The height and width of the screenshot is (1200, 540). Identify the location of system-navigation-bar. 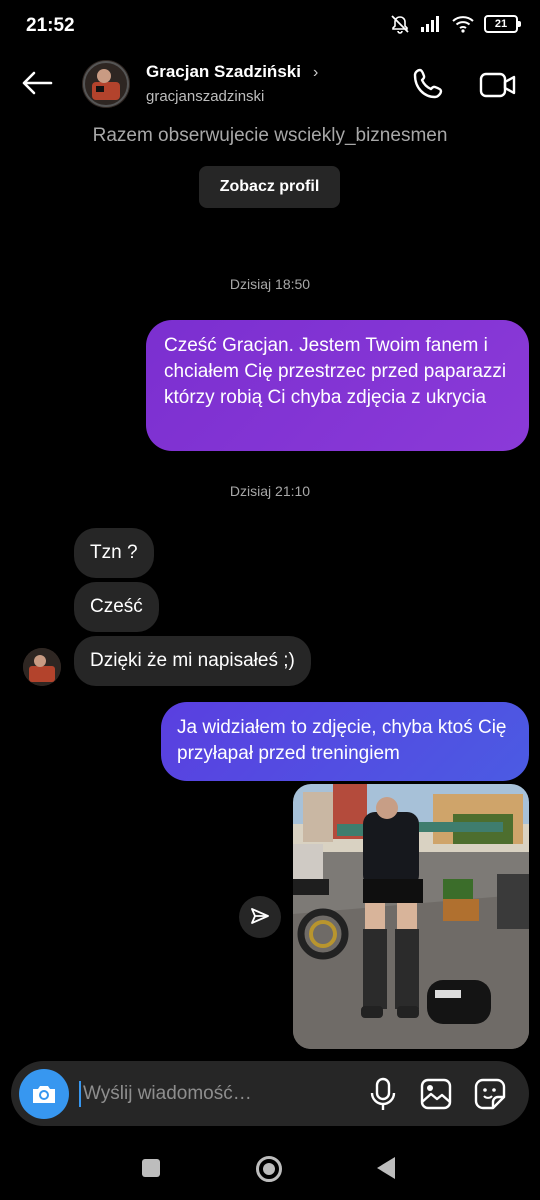
(270, 1170).